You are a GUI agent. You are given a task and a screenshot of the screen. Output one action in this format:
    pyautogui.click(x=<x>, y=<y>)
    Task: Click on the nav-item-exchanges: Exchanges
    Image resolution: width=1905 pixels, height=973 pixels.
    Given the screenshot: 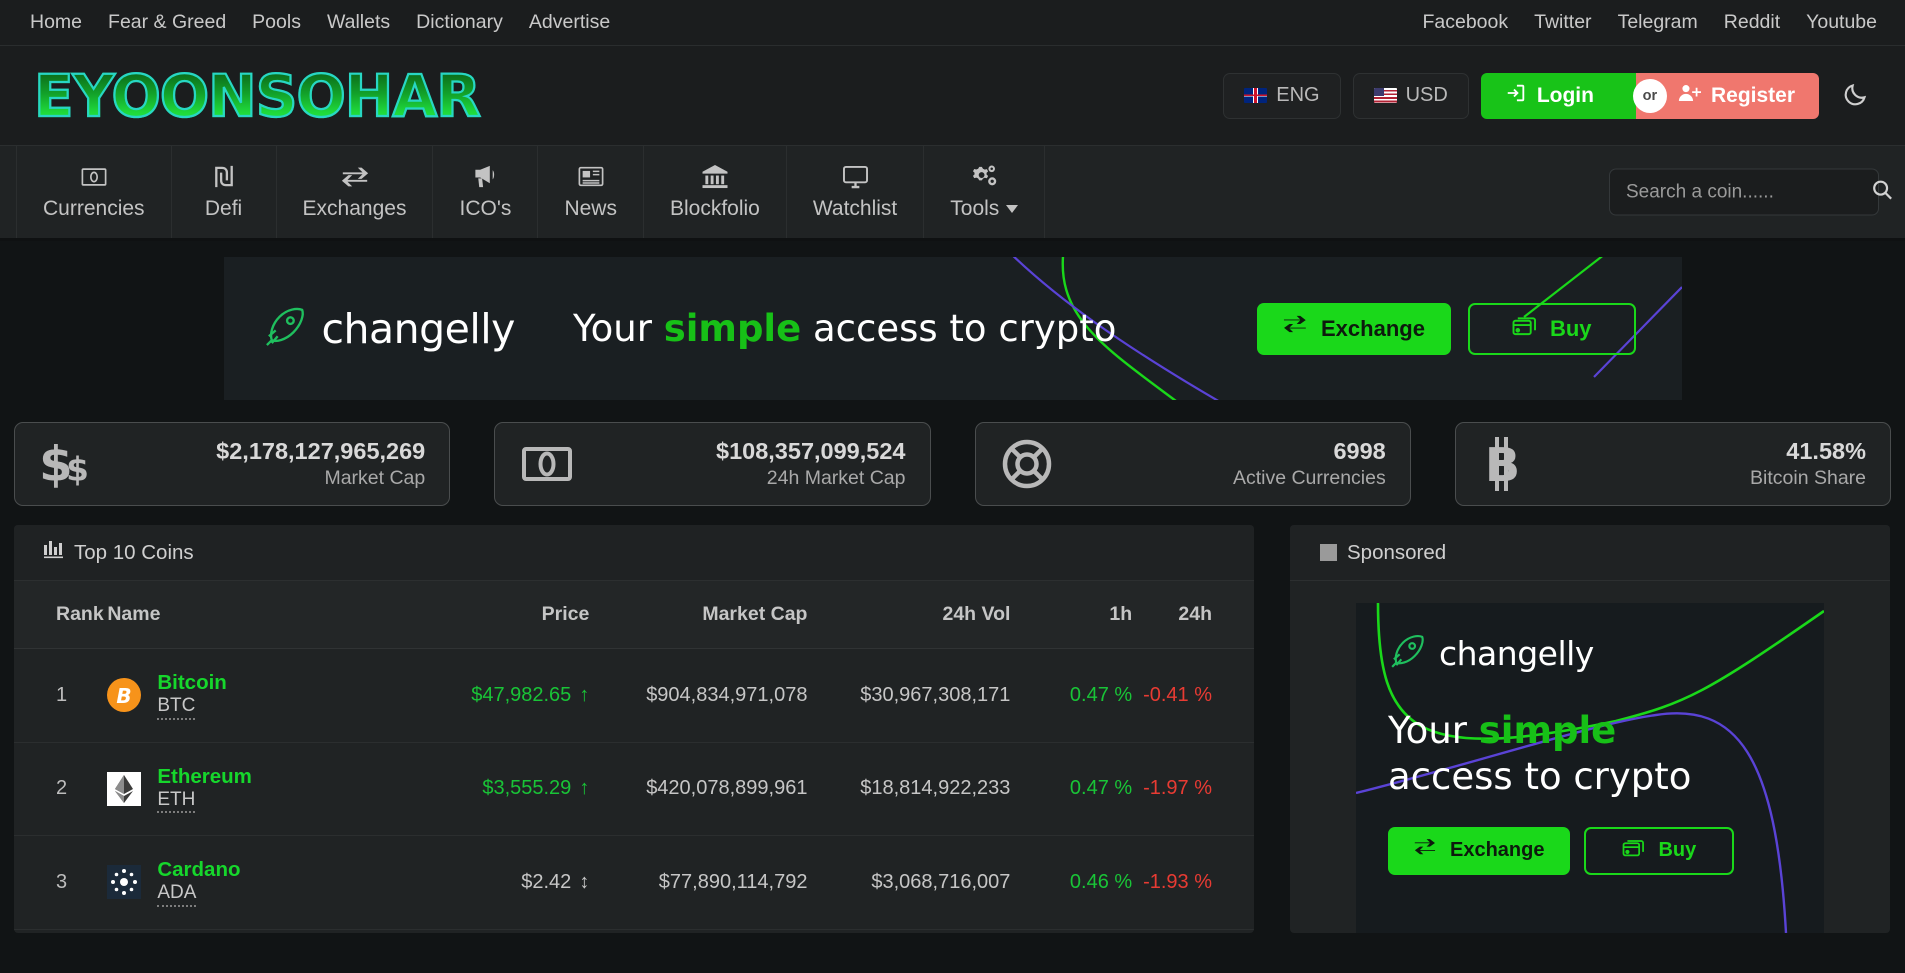 What is the action you would take?
    pyautogui.click(x=355, y=192)
    